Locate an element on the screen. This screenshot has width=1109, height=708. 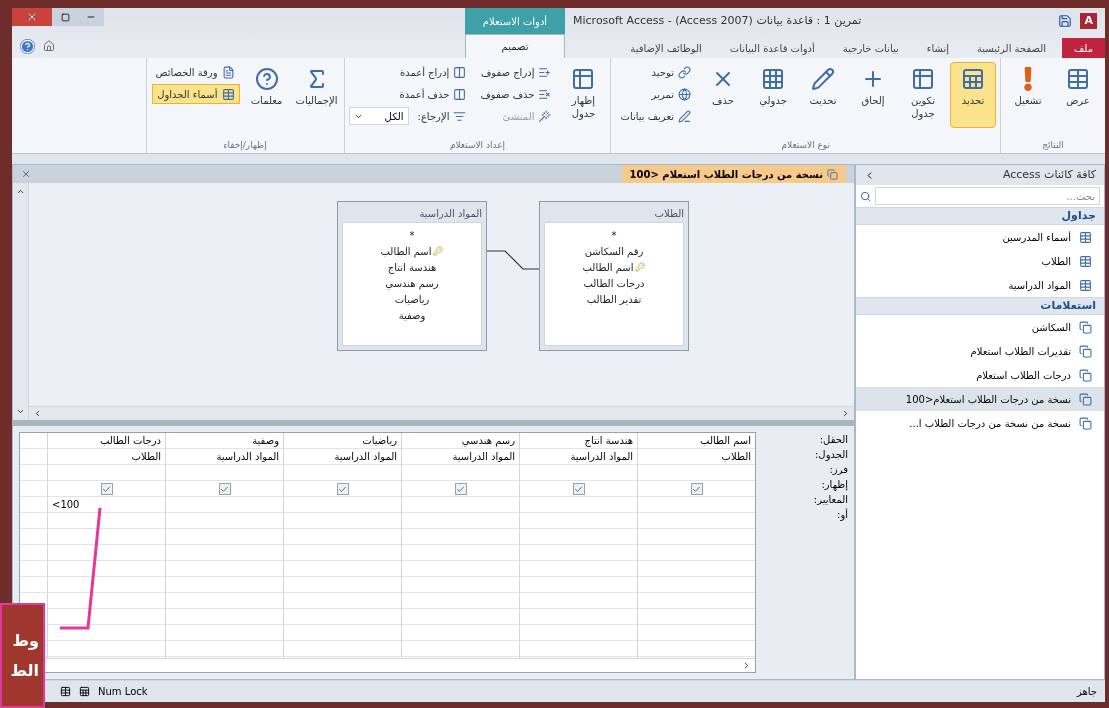
nav-item: نسخة من درجات الطلاب استعلام<100 is located at coordinates (980, 399).